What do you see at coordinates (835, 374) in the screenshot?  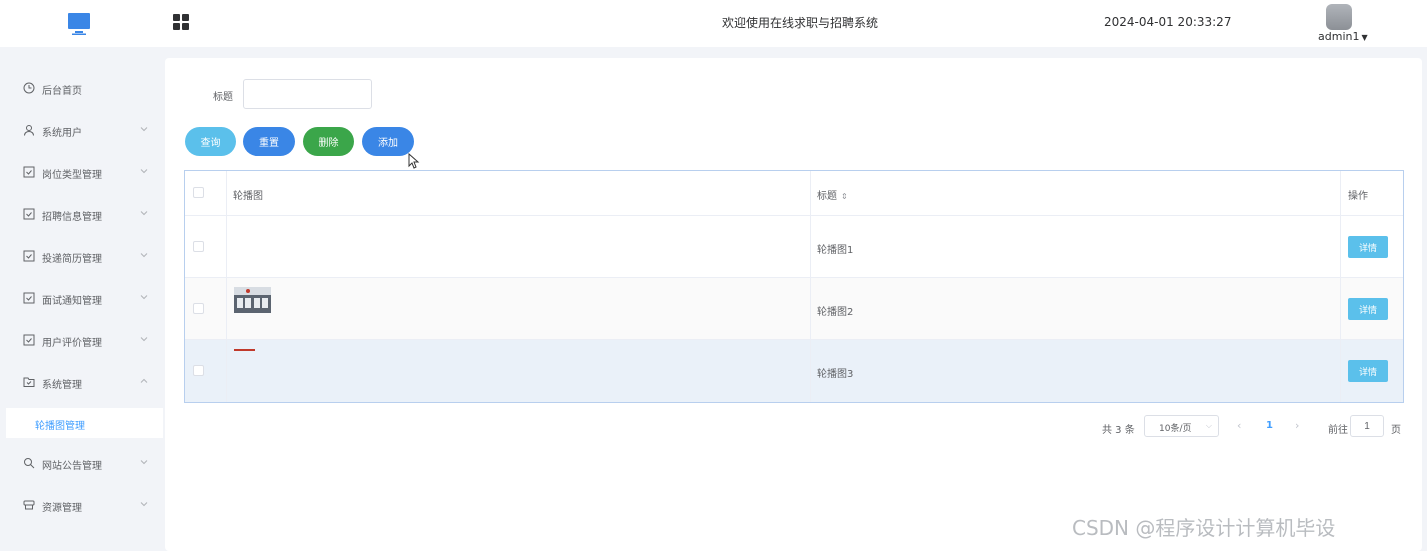 I see `row-title: 轮播图3` at bounding box center [835, 374].